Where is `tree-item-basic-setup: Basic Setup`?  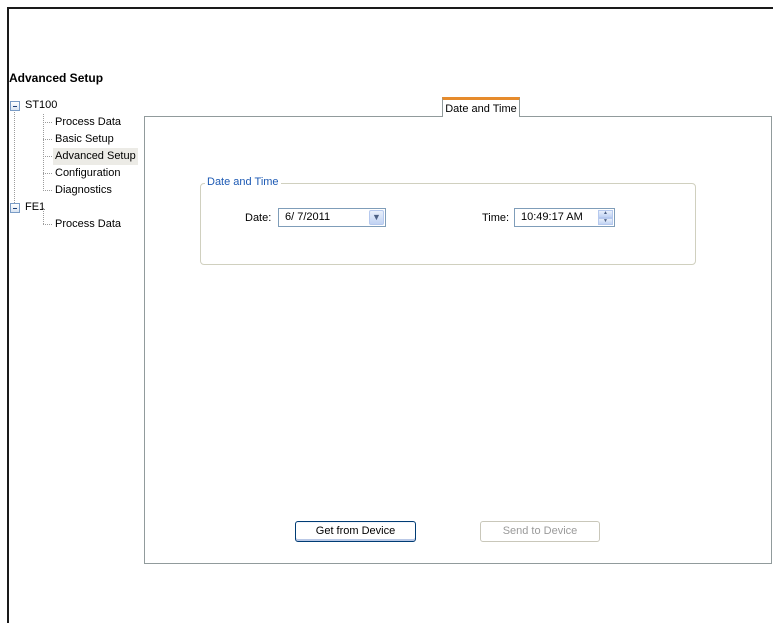 tree-item-basic-setup: Basic Setup is located at coordinates (75, 139).